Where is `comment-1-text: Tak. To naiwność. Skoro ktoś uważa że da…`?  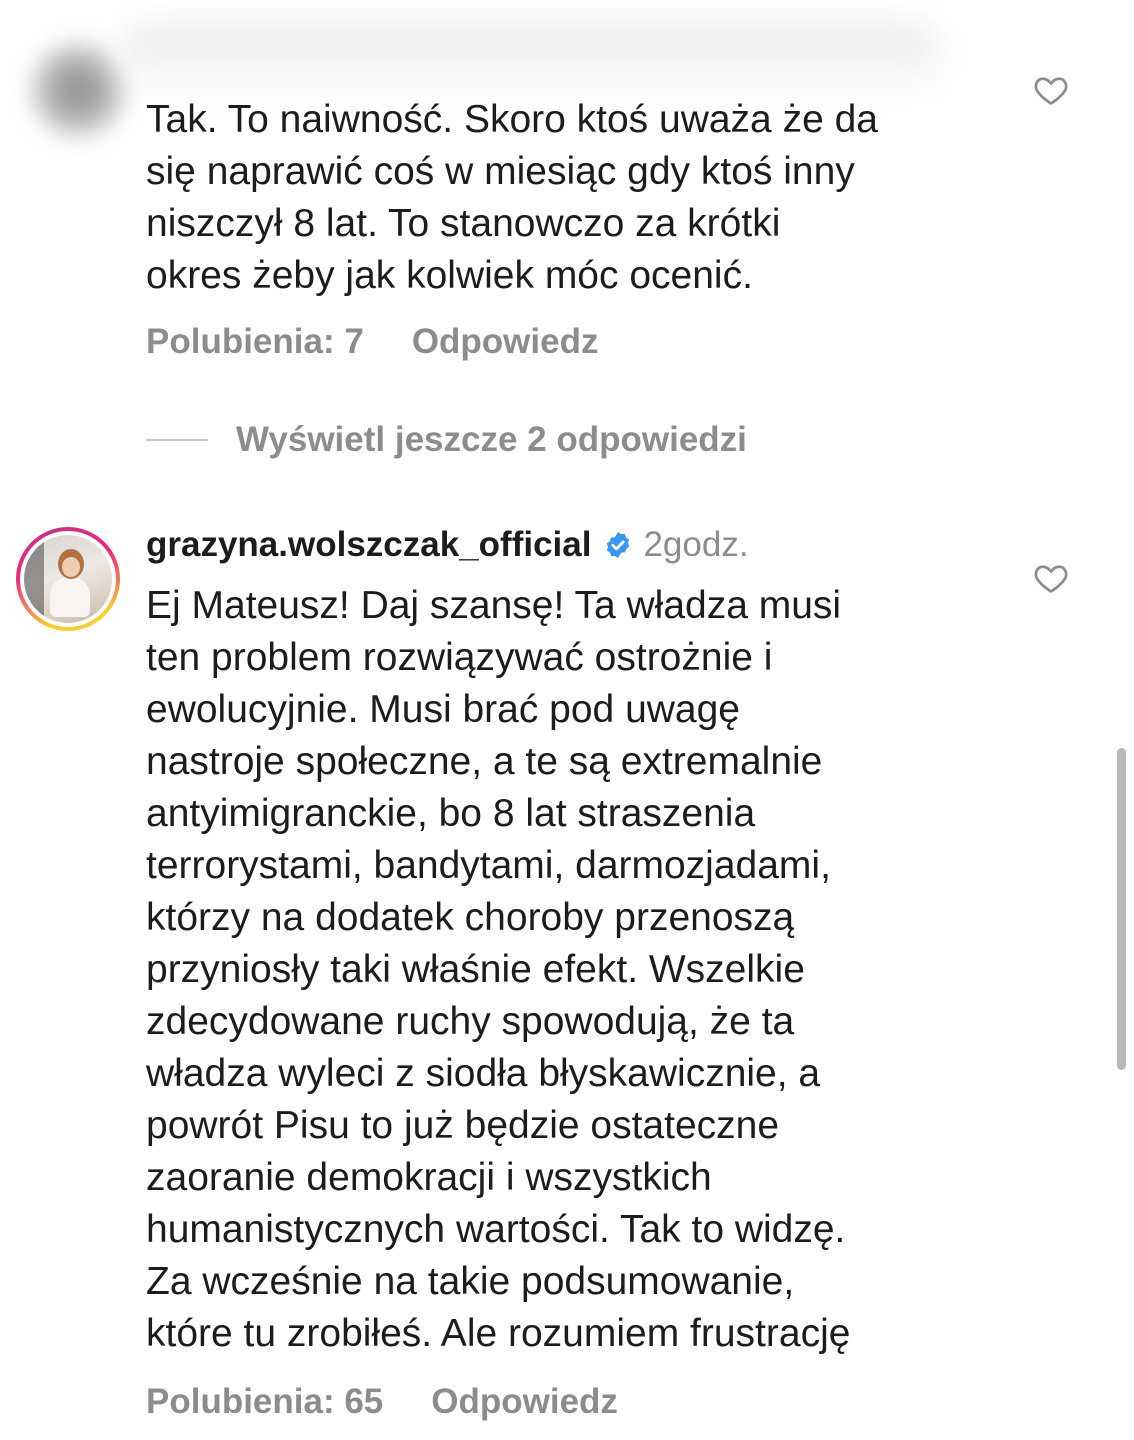 comment-1-text: Tak. To naiwność. Skoro ktoś uważa że da… is located at coordinates (512, 197).